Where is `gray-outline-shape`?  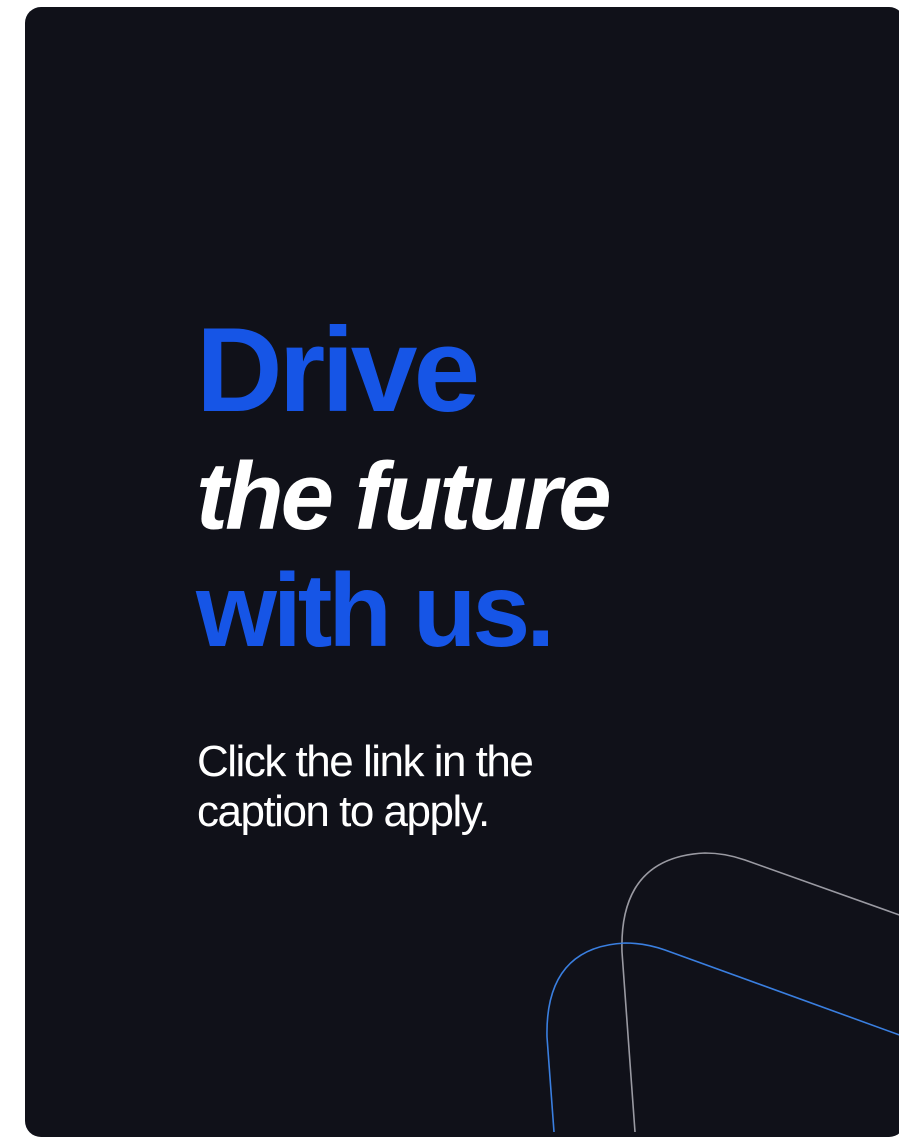
gray-outline-shape is located at coordinates (760, 992).